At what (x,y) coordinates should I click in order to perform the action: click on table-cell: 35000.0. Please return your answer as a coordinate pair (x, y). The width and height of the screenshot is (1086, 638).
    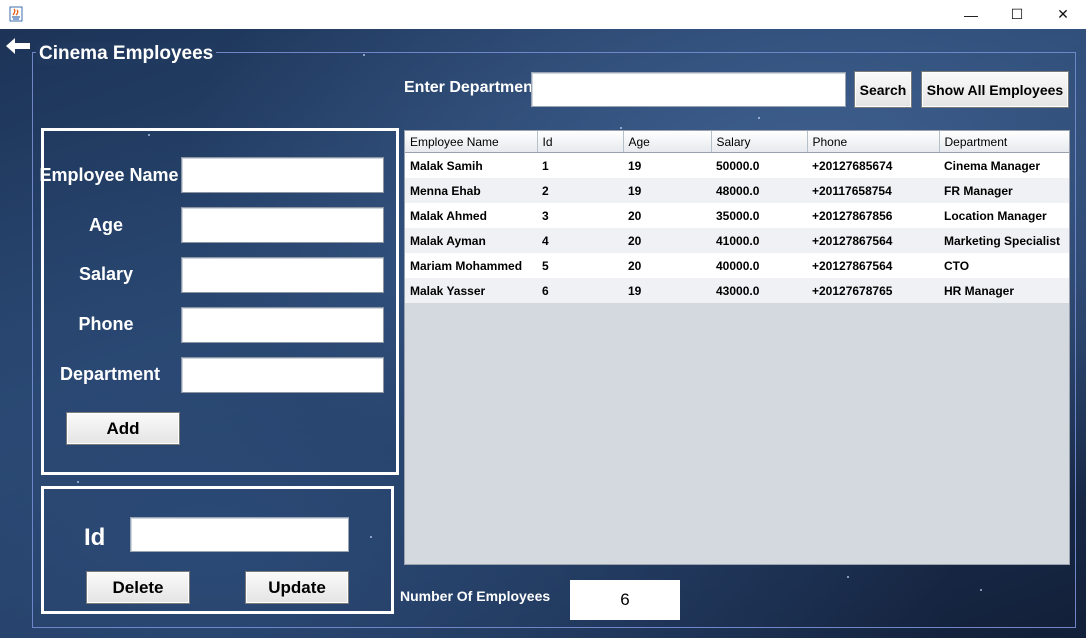
    Looking at the image, I should click on (759, 215).